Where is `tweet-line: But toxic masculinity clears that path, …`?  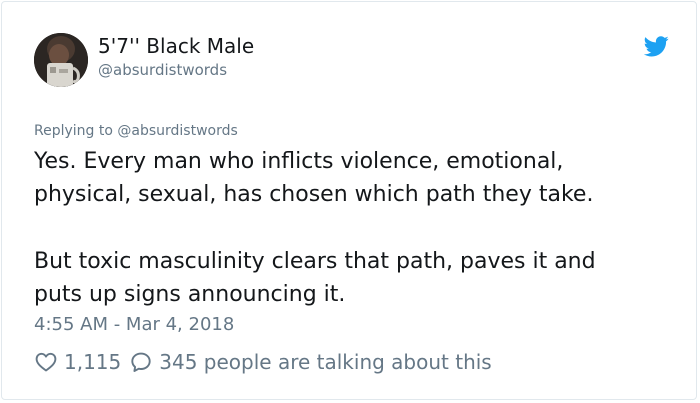
tweet-line: But toxic masculinity clears that path, … is located at coordinates (315, 261).